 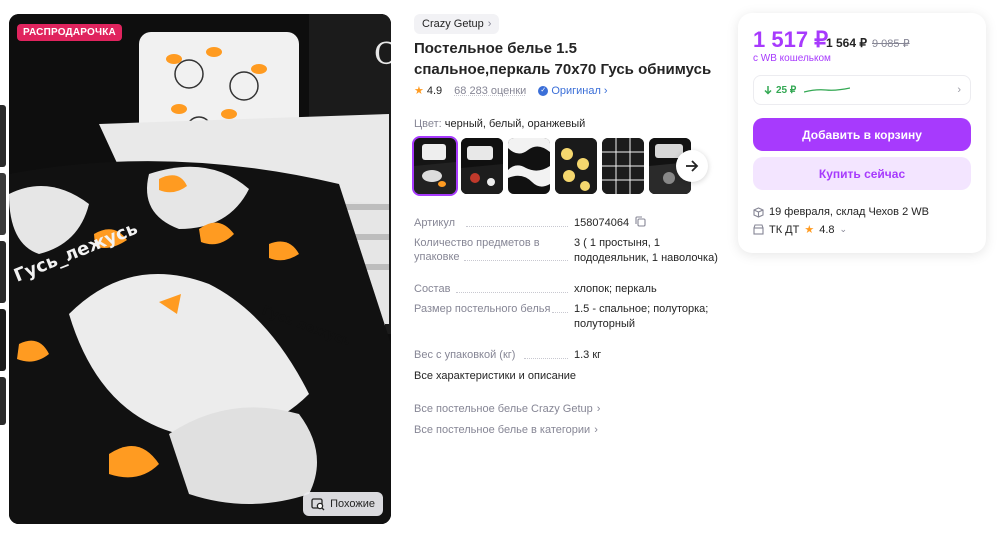 What do you see at coordinates (849, 212) in the screenshot?
I see `delivery-text: 19 февраля, склад Чехов 2 WB` at bounding box center [849, 212].